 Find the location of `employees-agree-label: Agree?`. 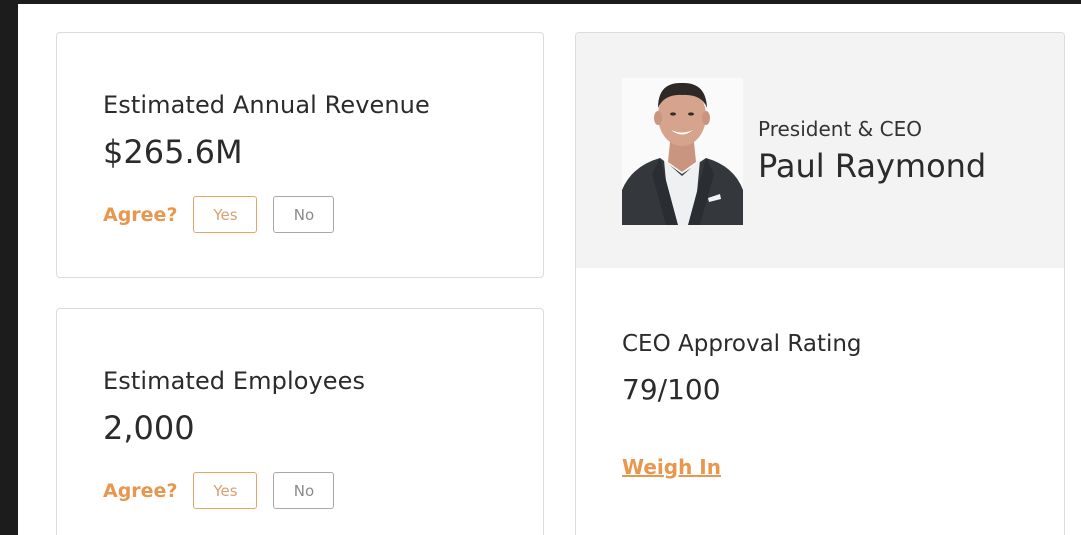

employees-agree-label: Agree? is located at coordinates (140, 490).